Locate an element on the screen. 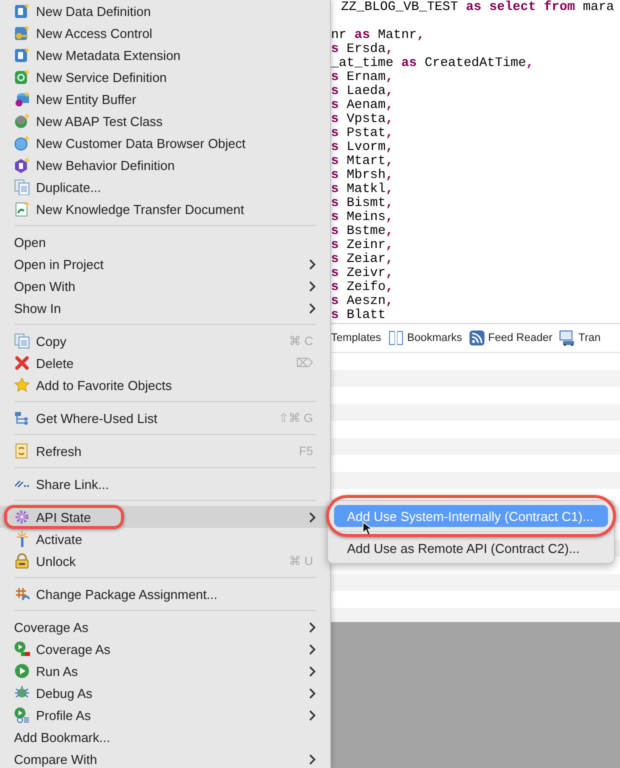  view-tab: Feed Reader is located at coordinates (520, 338).